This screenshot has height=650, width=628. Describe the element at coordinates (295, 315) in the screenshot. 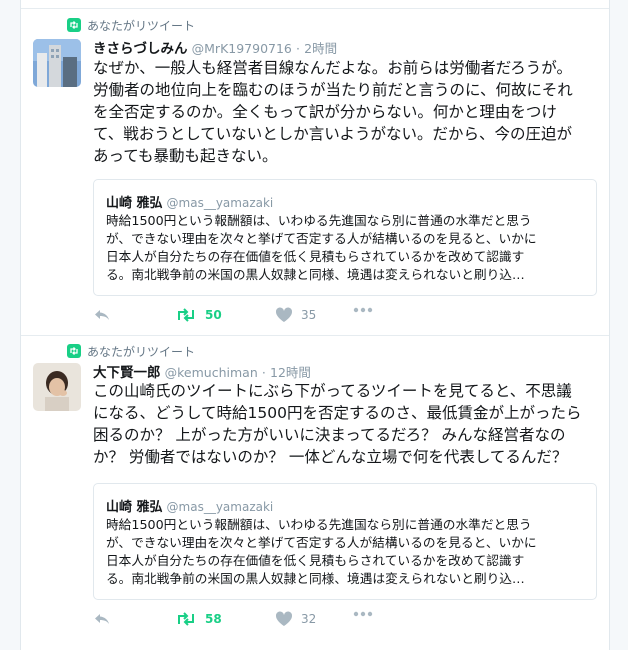

I see `like-button: 35` at that location.